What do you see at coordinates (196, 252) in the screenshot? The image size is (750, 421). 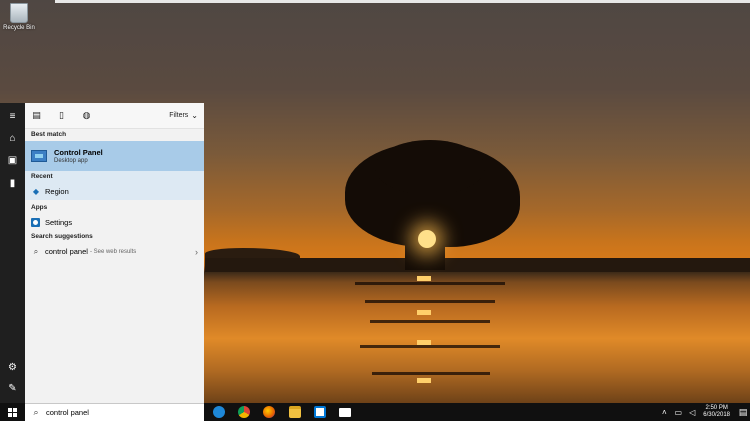 I see `chevron-right-icon: ›` at bounding box center [196, 252].